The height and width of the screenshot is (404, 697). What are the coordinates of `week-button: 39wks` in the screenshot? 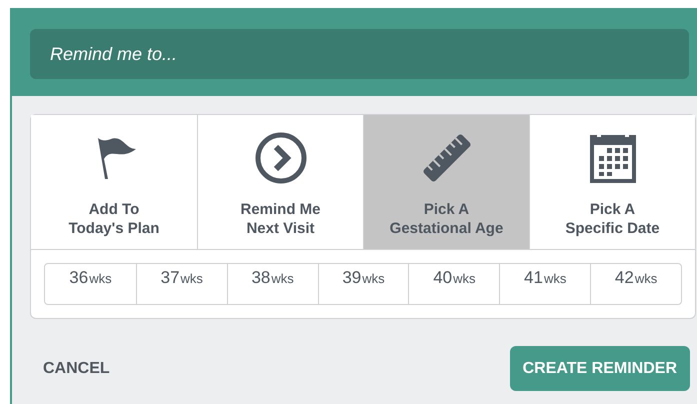 It's located at (363, 284).